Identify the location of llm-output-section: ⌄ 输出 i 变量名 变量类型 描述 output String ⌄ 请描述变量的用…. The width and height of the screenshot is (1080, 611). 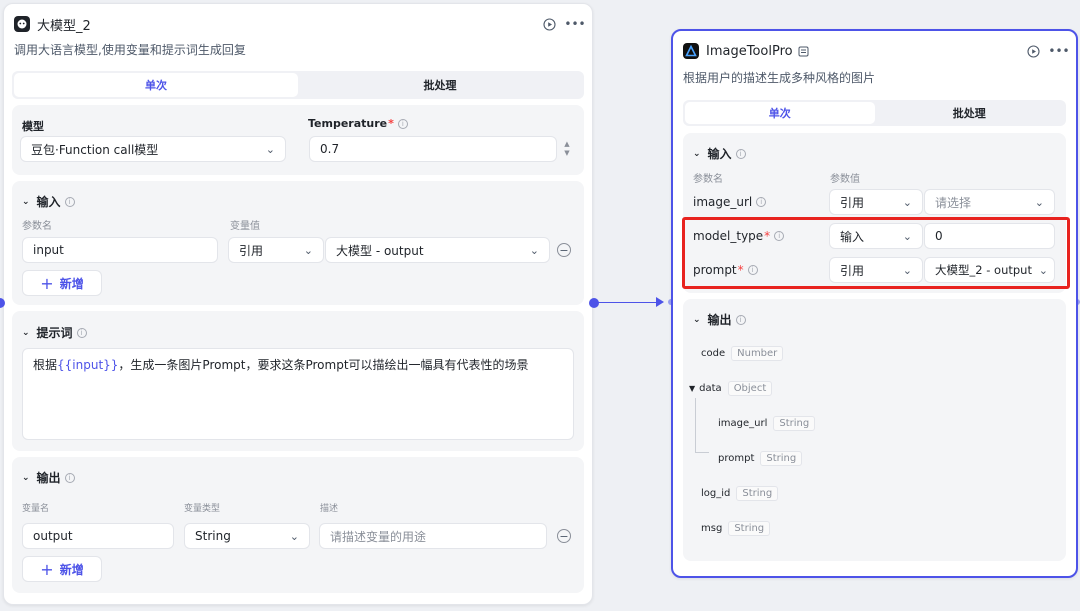
(298, 525).